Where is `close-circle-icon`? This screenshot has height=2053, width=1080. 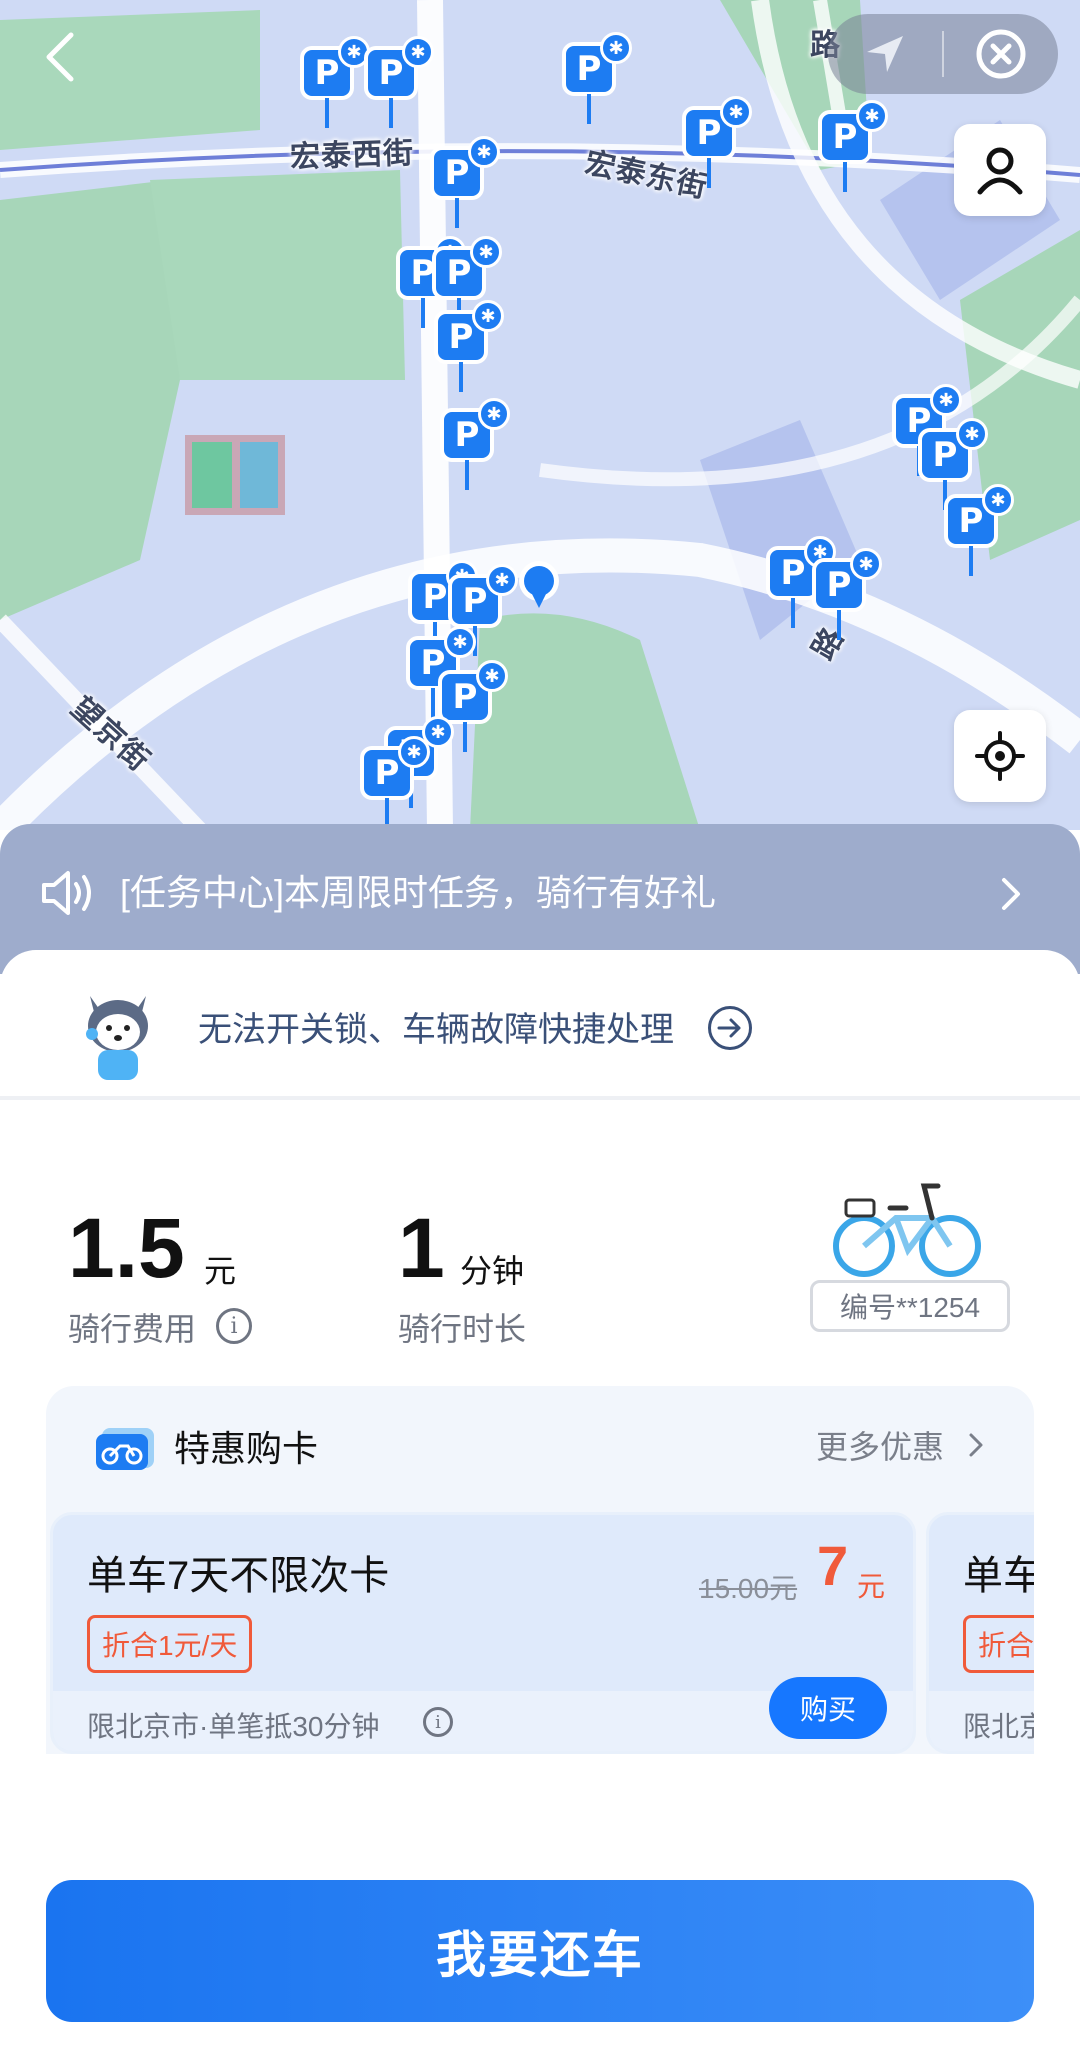 close-circle-icon is located at coordinates (1001, 54).